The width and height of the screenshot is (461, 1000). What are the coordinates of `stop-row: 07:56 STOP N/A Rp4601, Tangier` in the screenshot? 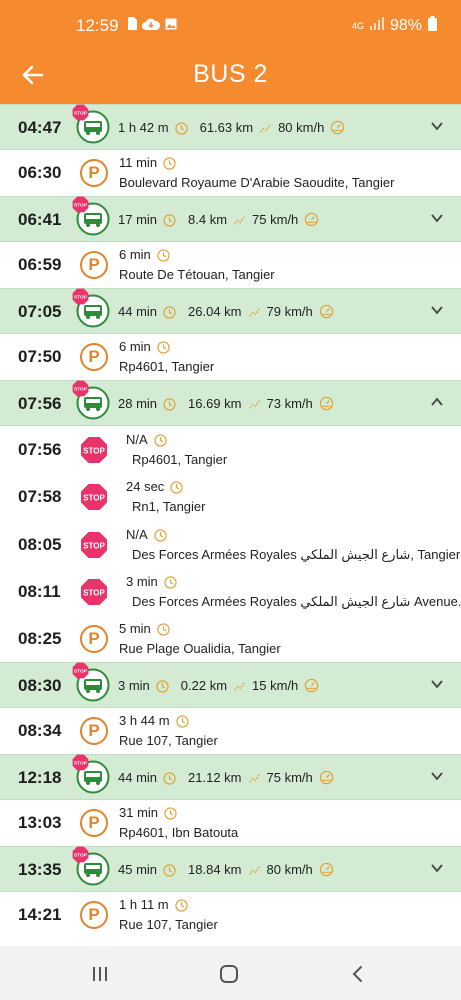 It's located at (230, 450).